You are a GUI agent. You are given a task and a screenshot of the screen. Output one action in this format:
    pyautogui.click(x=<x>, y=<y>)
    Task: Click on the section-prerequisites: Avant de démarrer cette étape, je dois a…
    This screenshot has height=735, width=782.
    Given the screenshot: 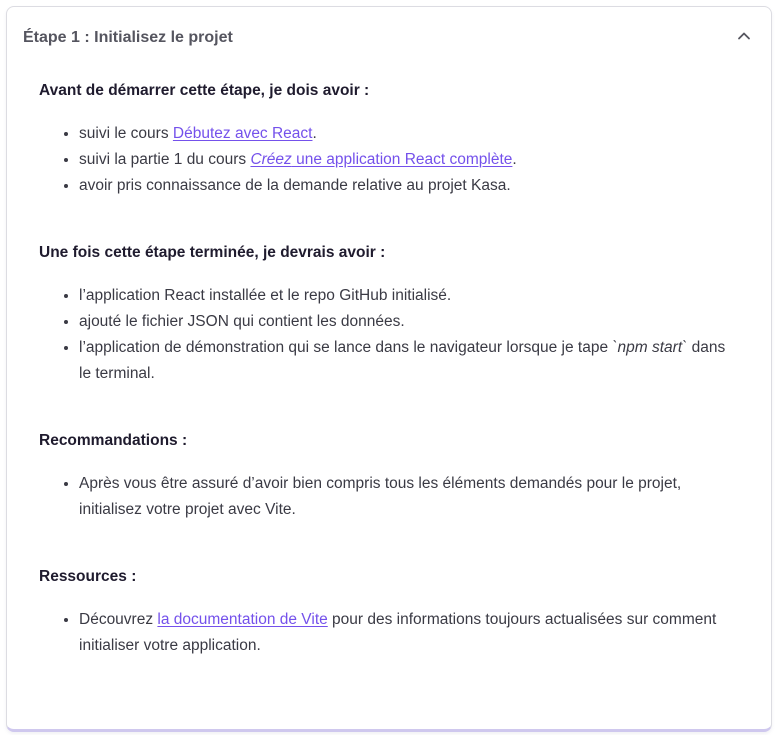 What is the action you would take?
    pyautogui.click(x=384, y=139)
    